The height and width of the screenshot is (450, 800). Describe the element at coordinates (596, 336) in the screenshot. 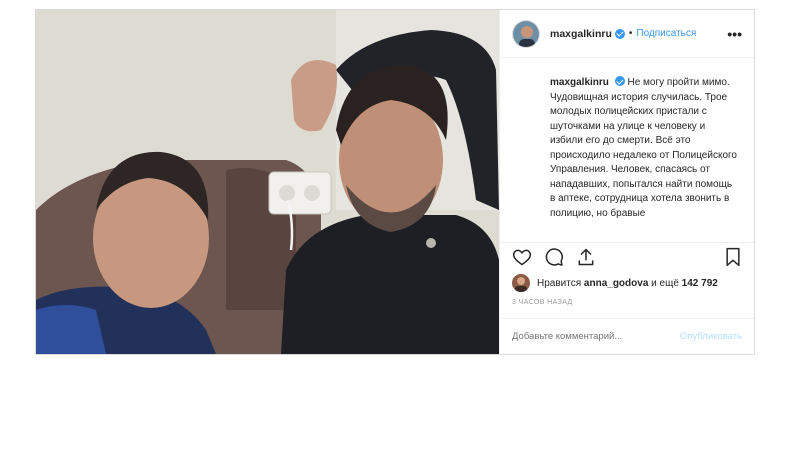

I see `comment-input` at that location.